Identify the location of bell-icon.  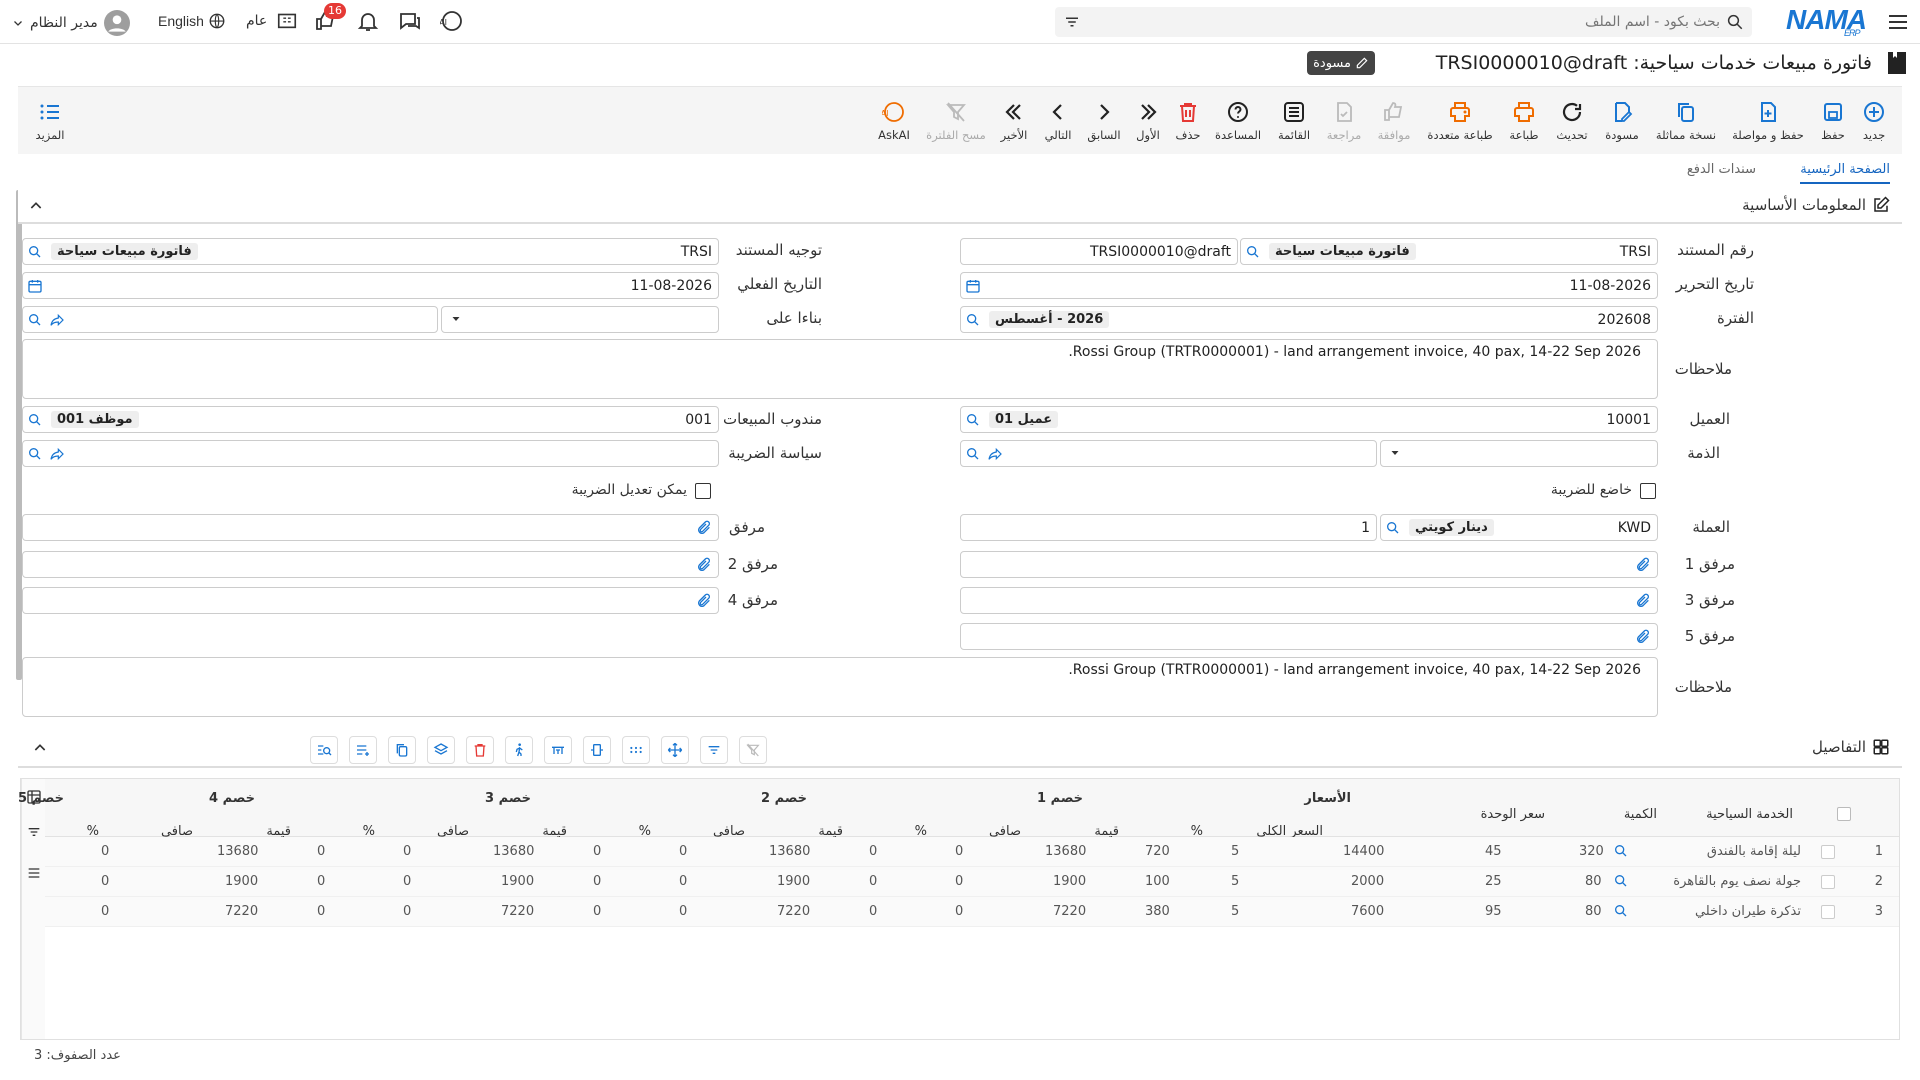
(367, 22).